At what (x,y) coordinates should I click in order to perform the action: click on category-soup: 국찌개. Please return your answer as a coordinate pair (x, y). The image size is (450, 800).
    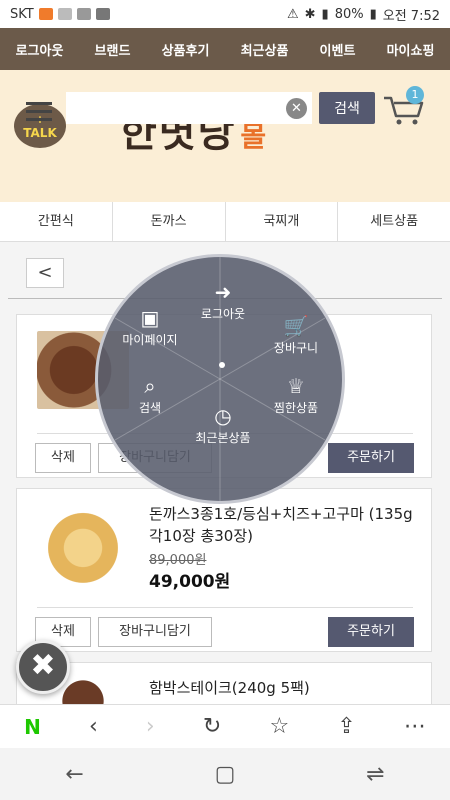
    Looking at the image, I should click on (282, 221).